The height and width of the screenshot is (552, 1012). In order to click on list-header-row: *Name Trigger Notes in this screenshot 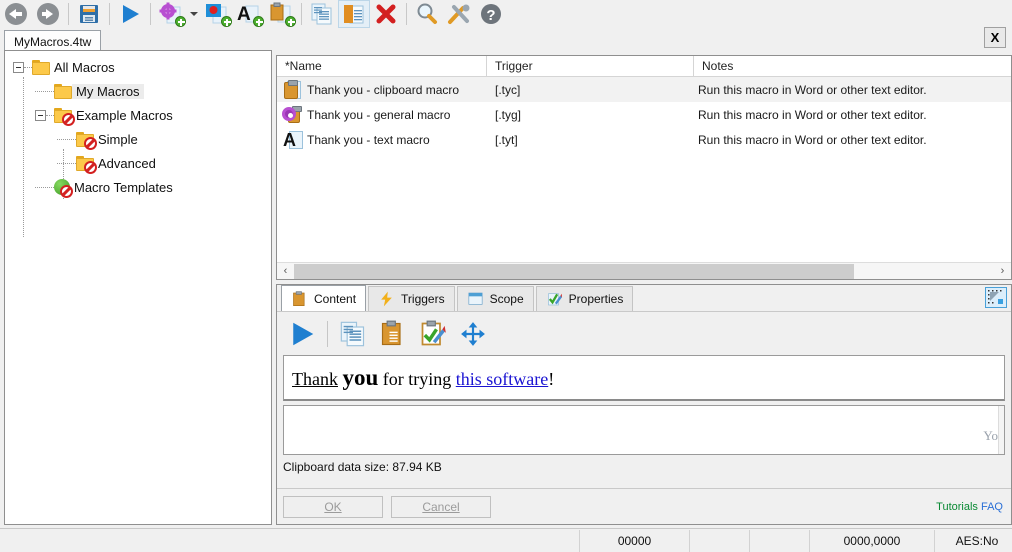, I will do `click(644, 66)`.